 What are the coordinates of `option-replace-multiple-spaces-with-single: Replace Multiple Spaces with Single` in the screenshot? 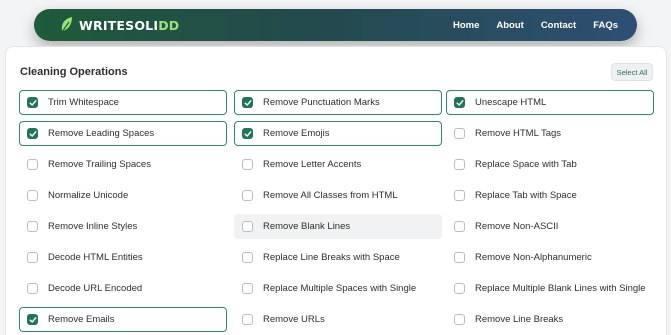 It's located at (338, 288).